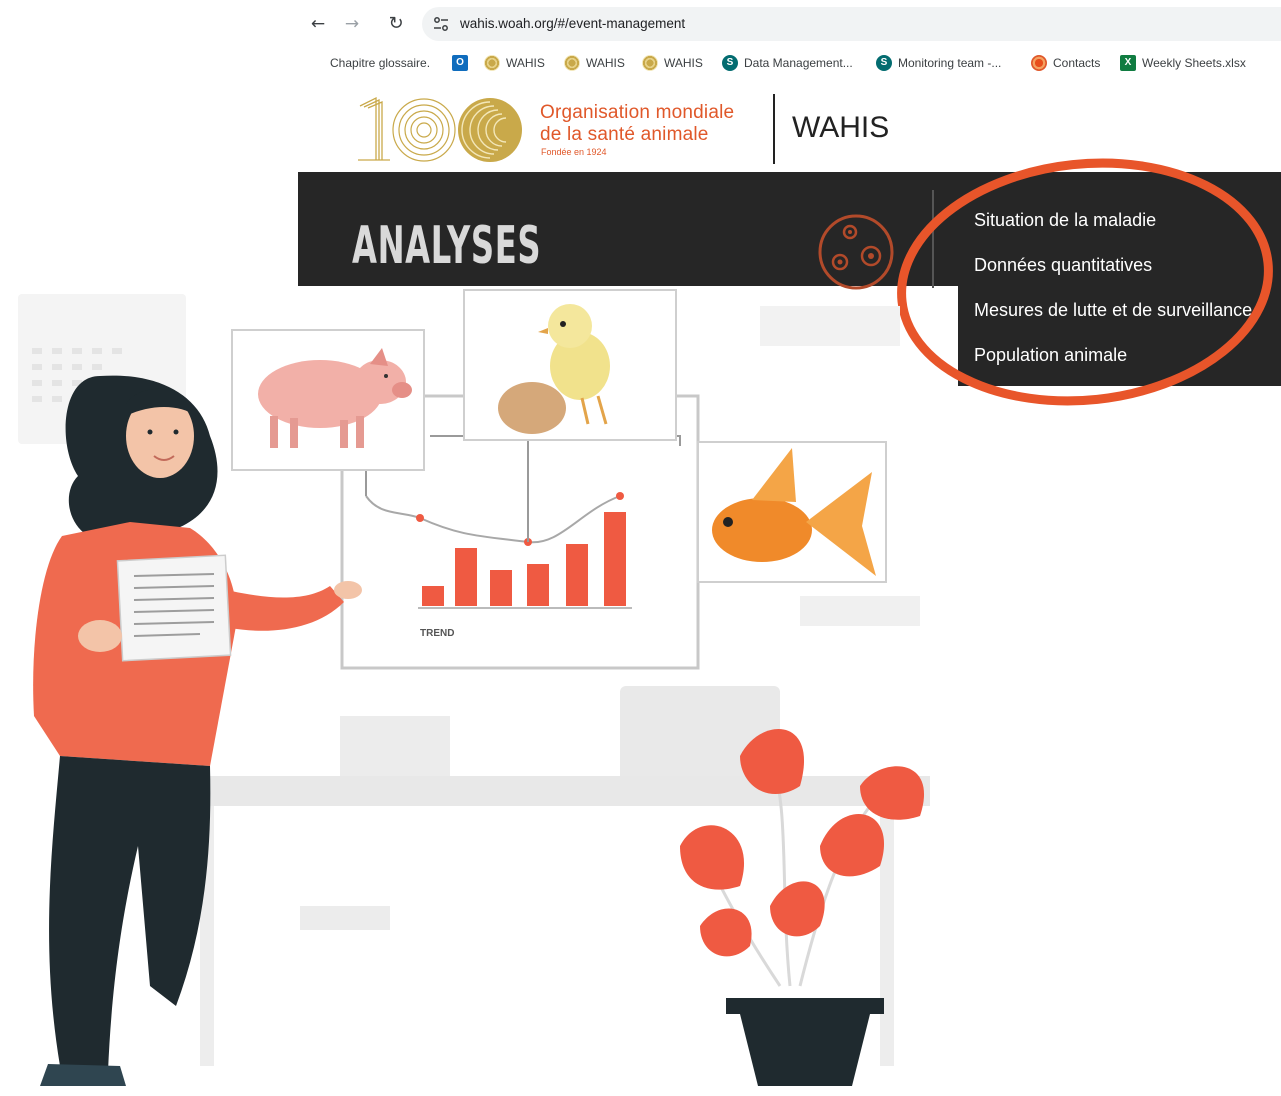 The width and height of the screenshot is (1281, 1096). I want to click on menu-item-population-animale: Population animale, so click(1050, 355).